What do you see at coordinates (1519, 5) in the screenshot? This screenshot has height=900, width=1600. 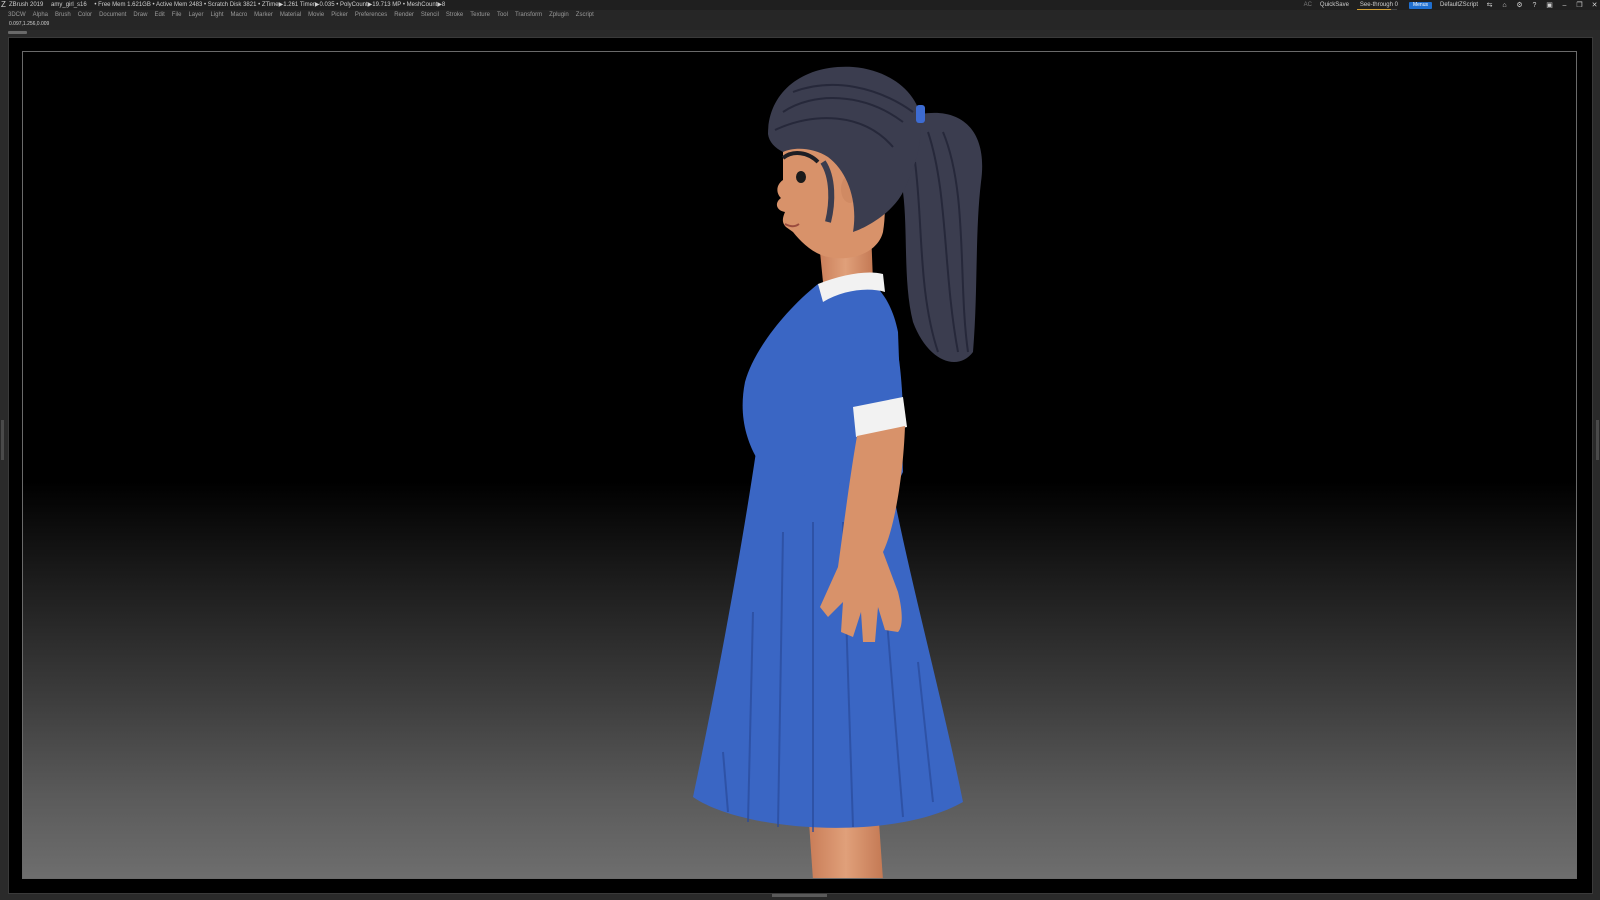 I see `gear-icon: ⚙` at bounding box center [1519, 5].